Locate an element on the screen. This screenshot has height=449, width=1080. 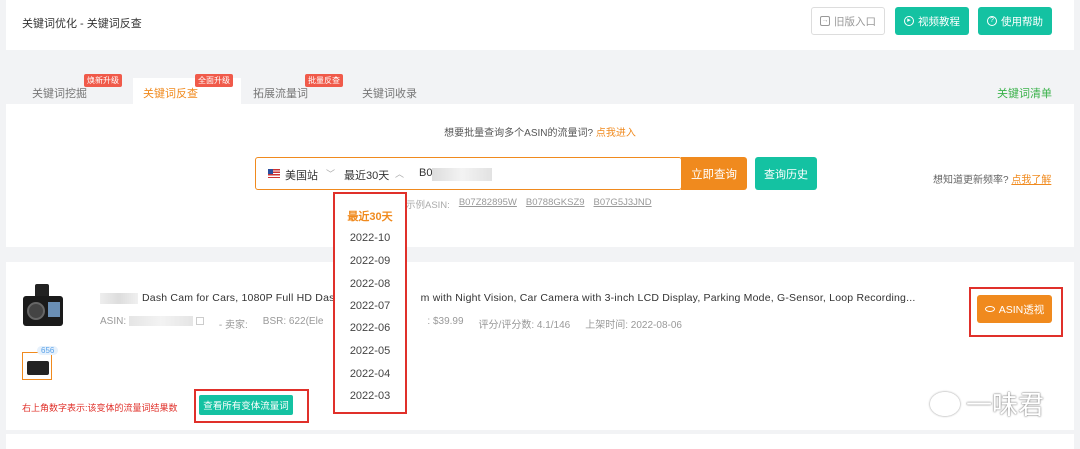
search-box: 美国站 ﹀ 最近30天 ︿ B0 is located at coordinates (468, 173).